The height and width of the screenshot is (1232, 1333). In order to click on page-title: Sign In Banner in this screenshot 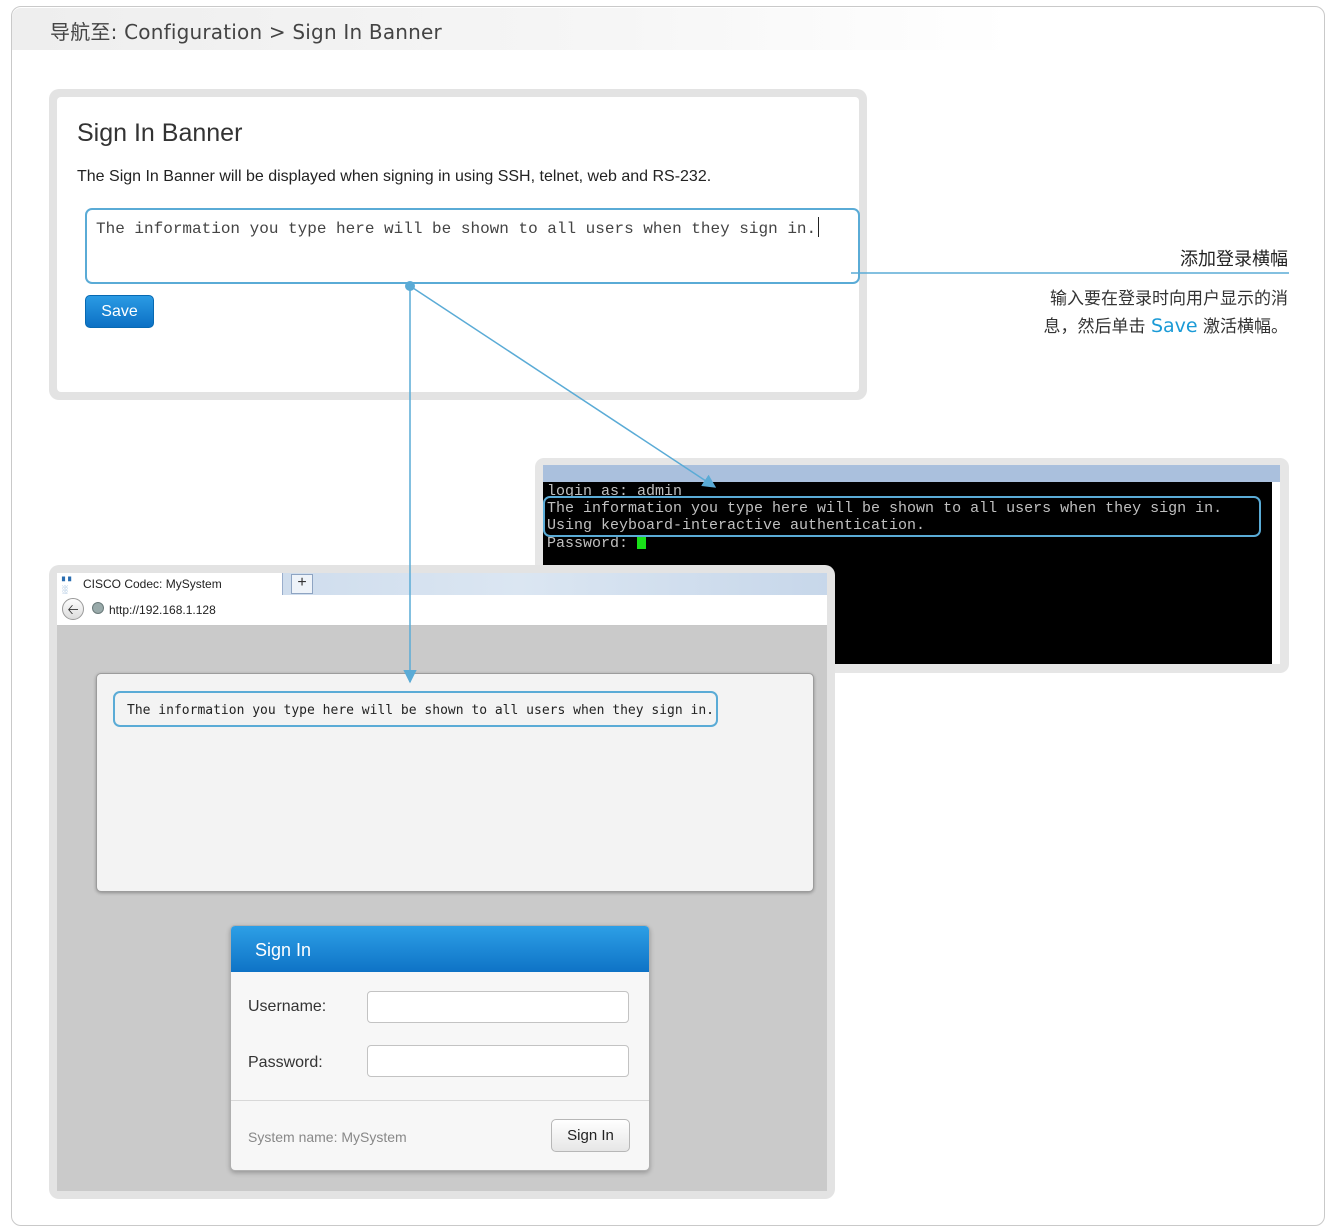, I will do `click(160, 133)`.